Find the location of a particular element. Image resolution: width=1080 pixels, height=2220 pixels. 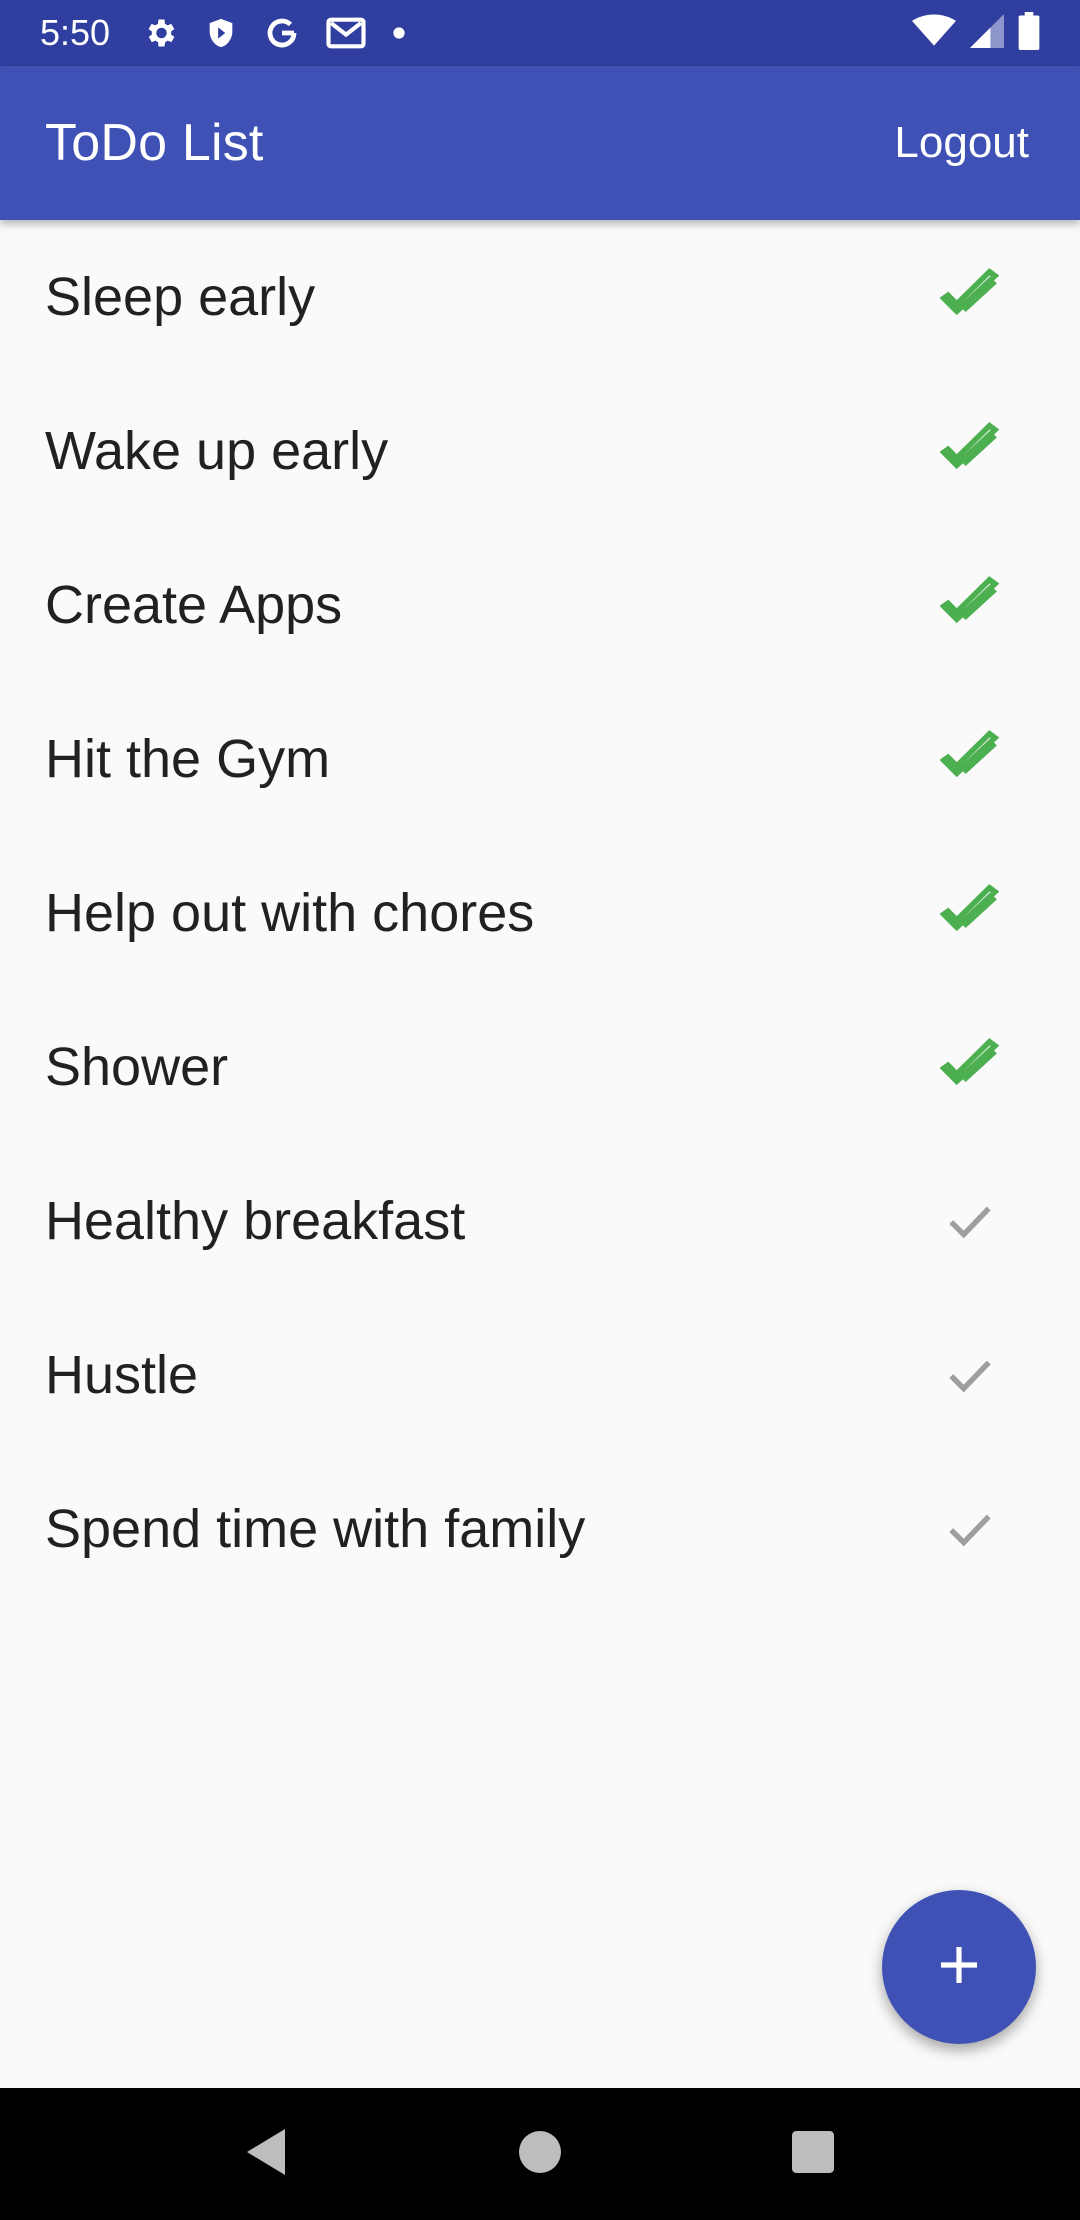

system-icons is located at coordinates (976, 33).